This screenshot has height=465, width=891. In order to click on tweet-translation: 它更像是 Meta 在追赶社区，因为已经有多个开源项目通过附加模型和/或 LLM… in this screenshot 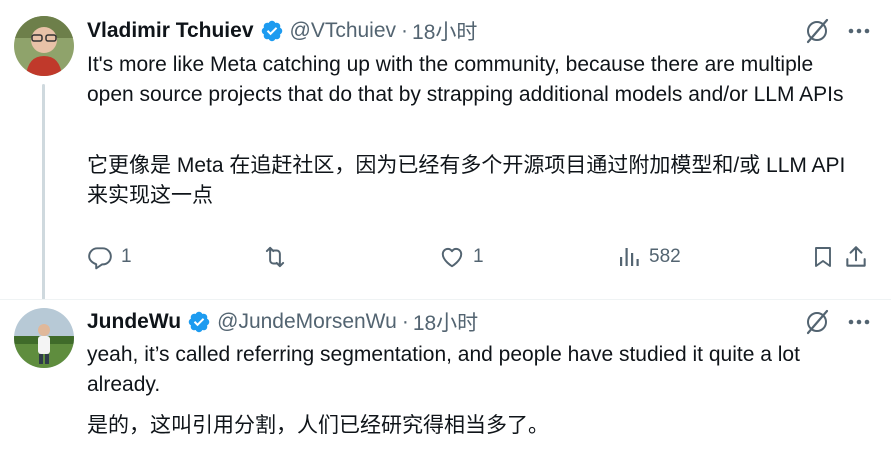, I will do `click(466, 180)`.